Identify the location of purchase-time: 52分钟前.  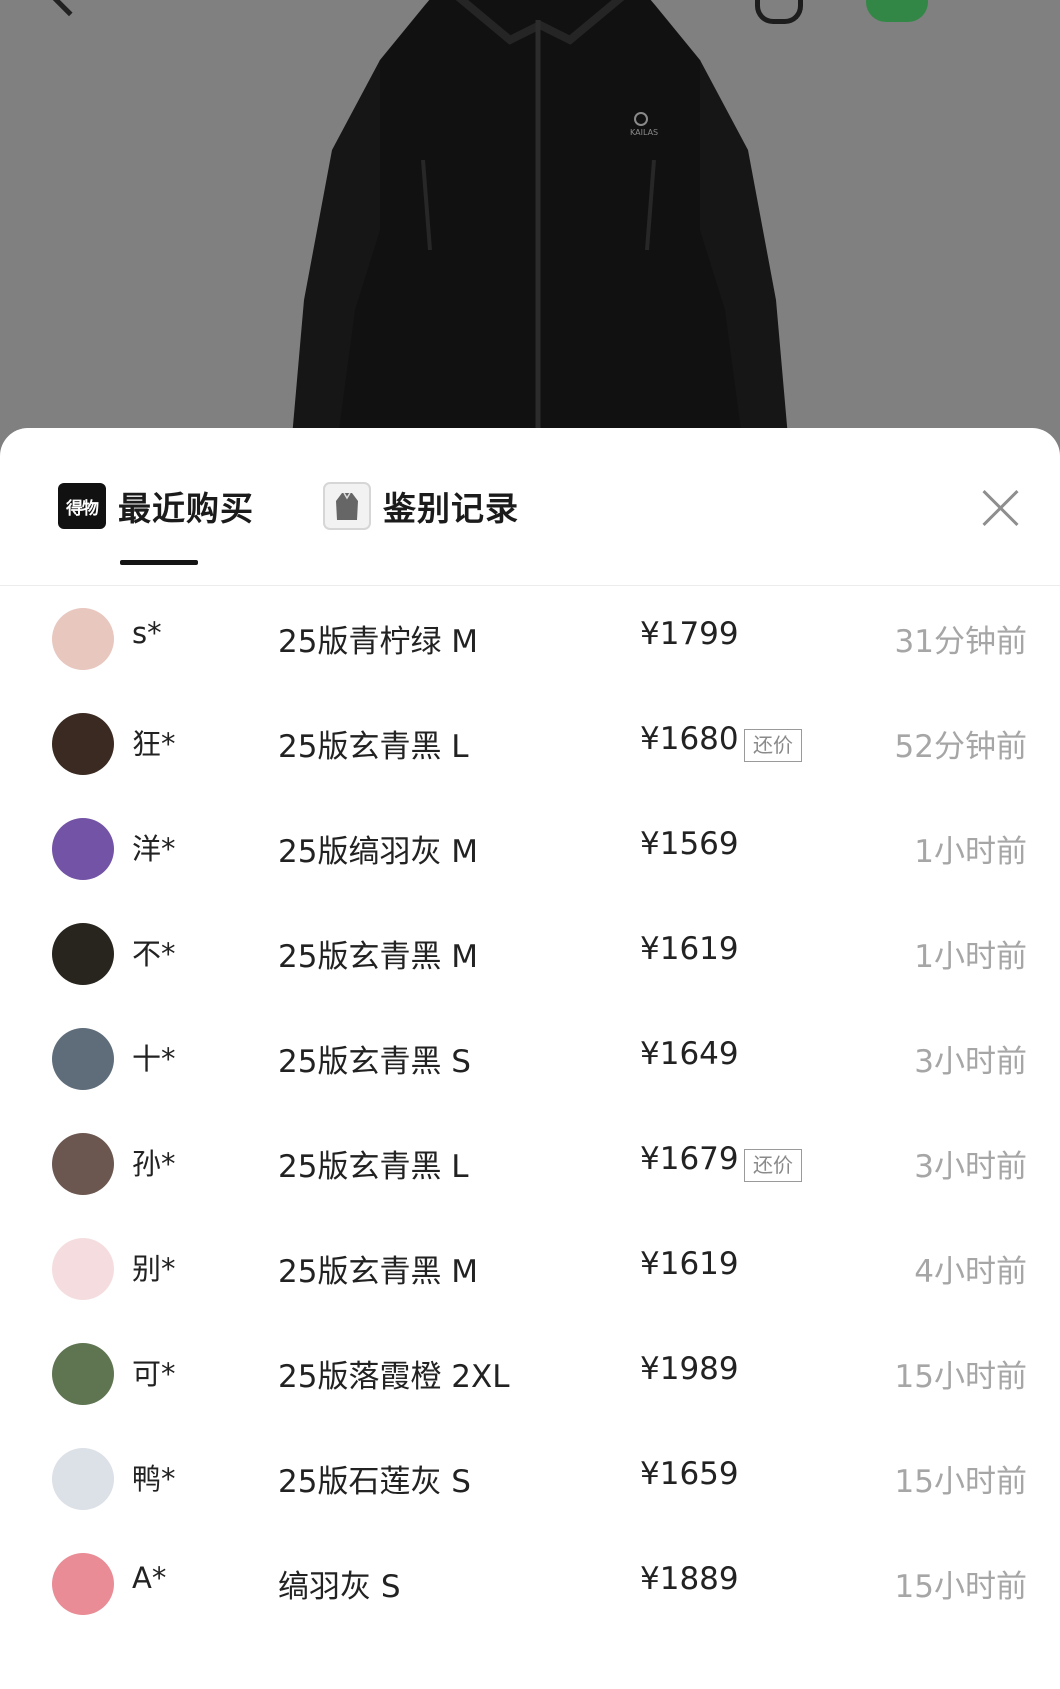
(960, 747).